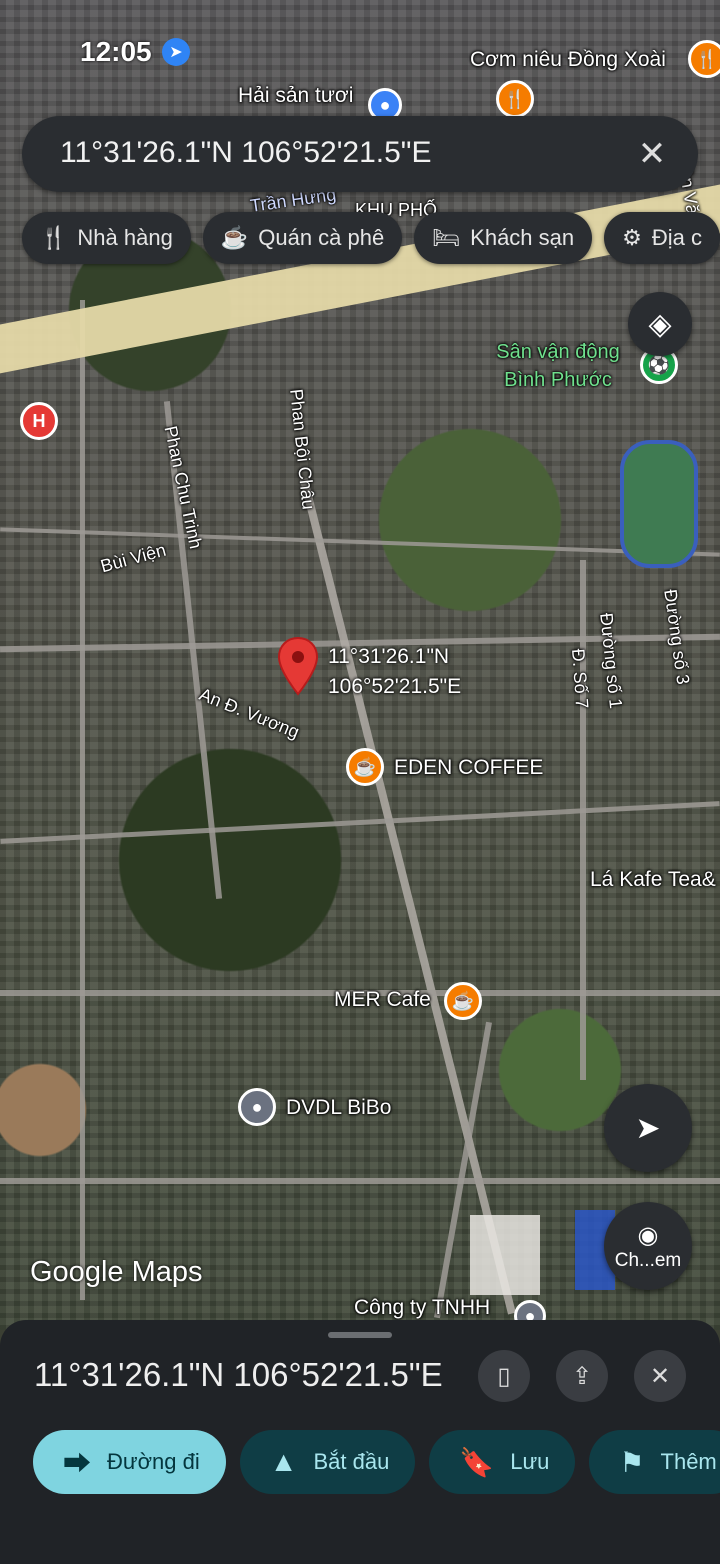  What do you see at coordinates (133, 558) in the screenshot?
I see `label-bui-vien: Bùi Viện` at bounding box center [133, 558].